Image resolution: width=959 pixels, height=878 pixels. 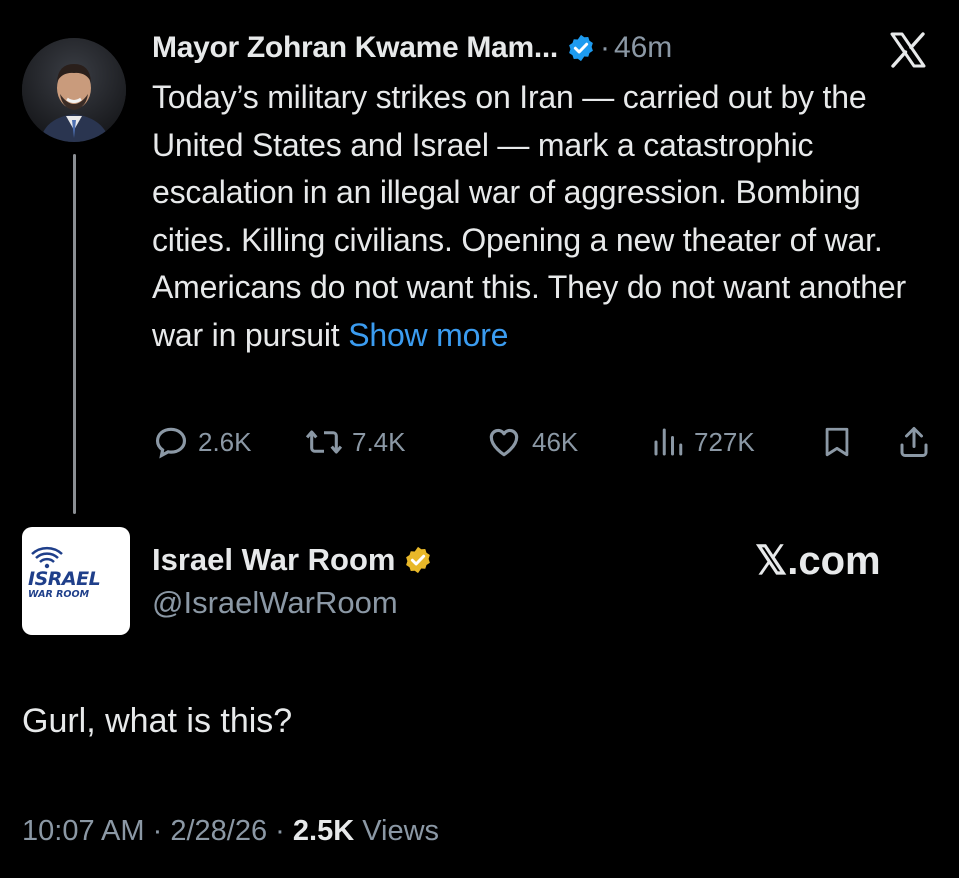 What do you see at coordinates (379, 441) in the screenshot?
I see `repost-count: 7.4K` at bounding box center [379, 441].